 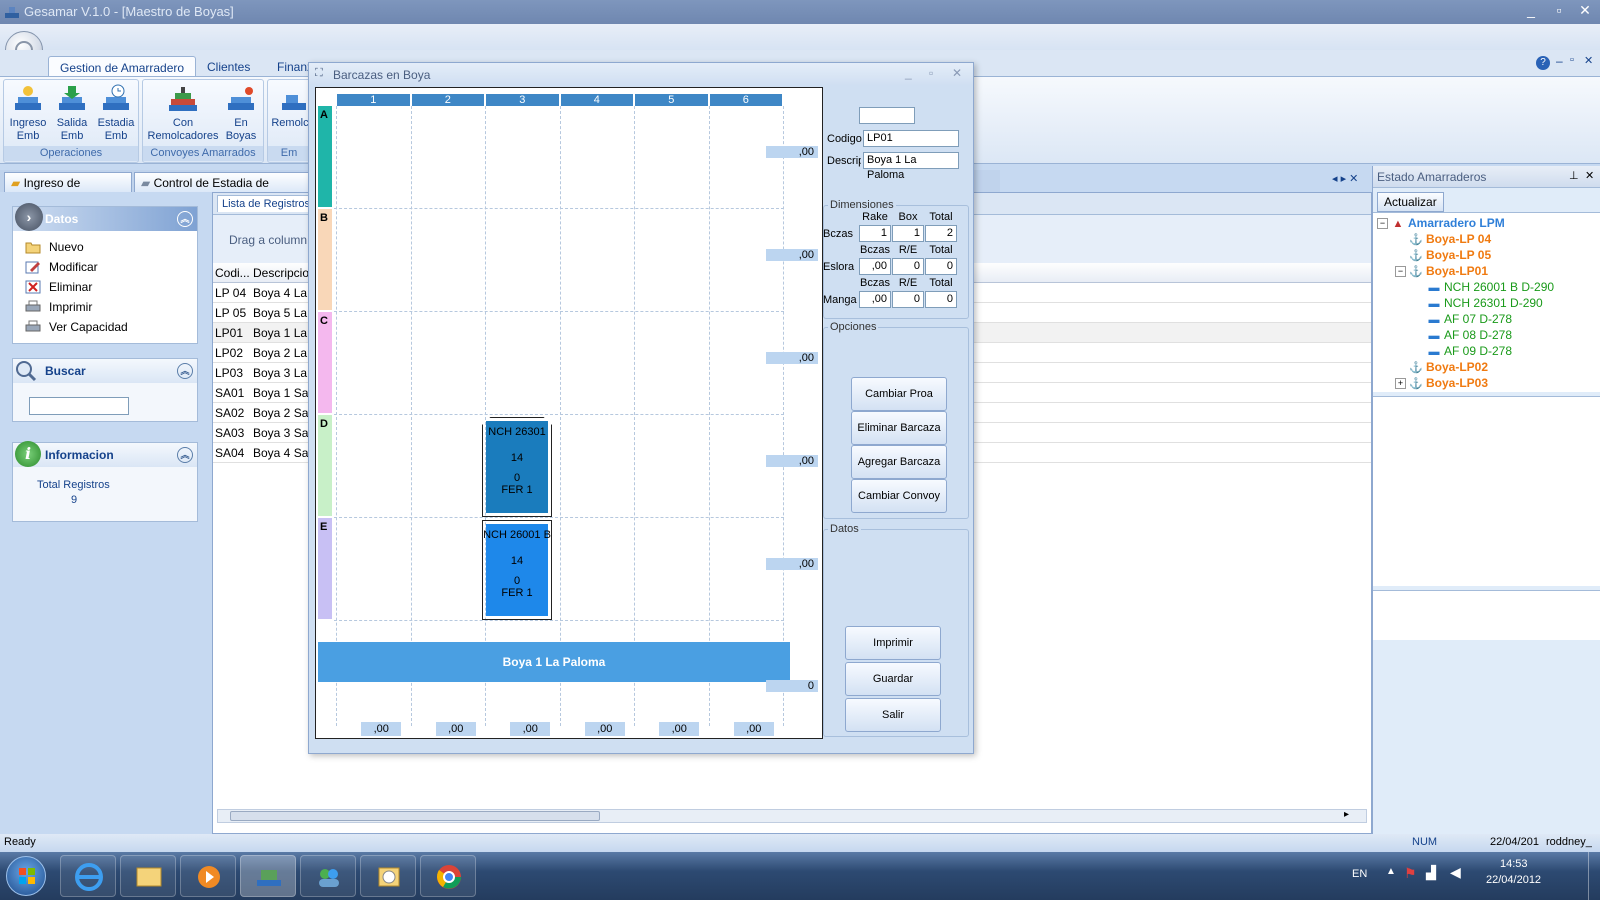 I want to click on start-button, so click(x=26, y=876).